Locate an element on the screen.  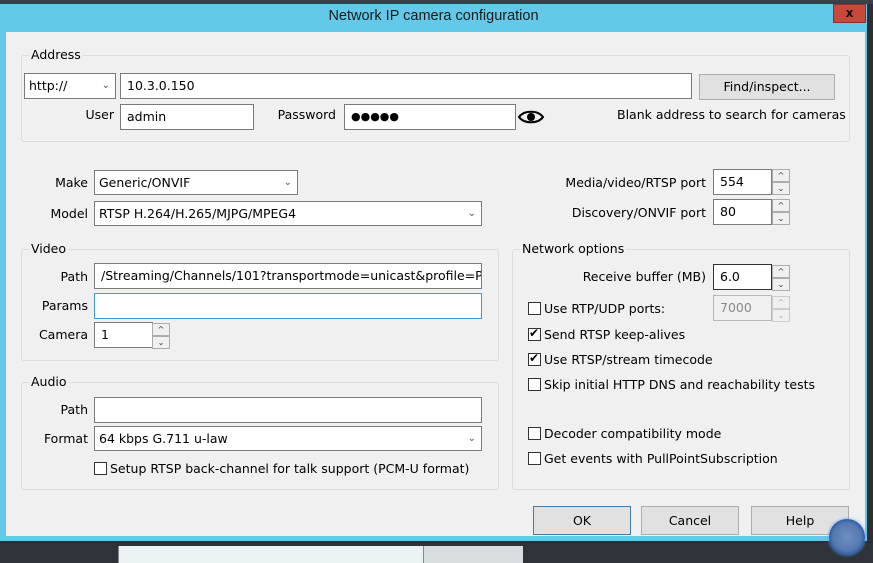
model-value: RTSP H.264/H.265/MJPG/MPEG4 is located at coordinates (198, 213).